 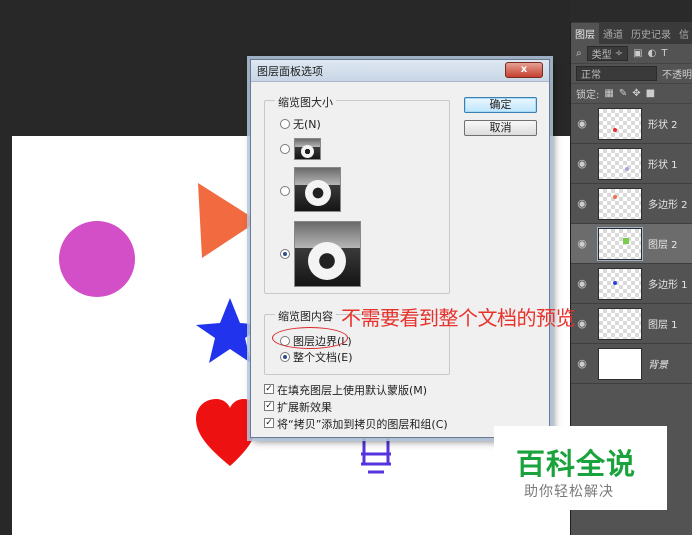 What do you see at coordinates (637, 53) in the screenshot?
I see `image-filter-icon: ▣` at bounding box center [637, 53].